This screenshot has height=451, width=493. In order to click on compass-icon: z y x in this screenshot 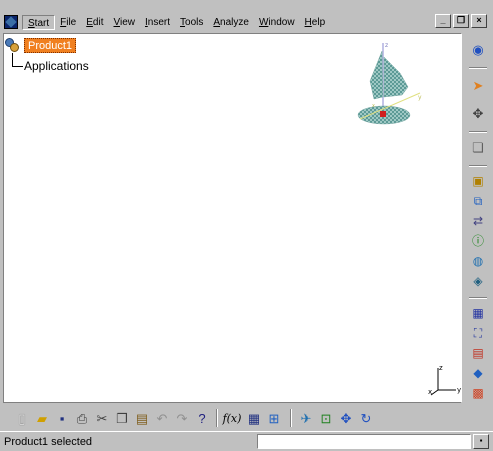, I will do `click(395, 85)`.